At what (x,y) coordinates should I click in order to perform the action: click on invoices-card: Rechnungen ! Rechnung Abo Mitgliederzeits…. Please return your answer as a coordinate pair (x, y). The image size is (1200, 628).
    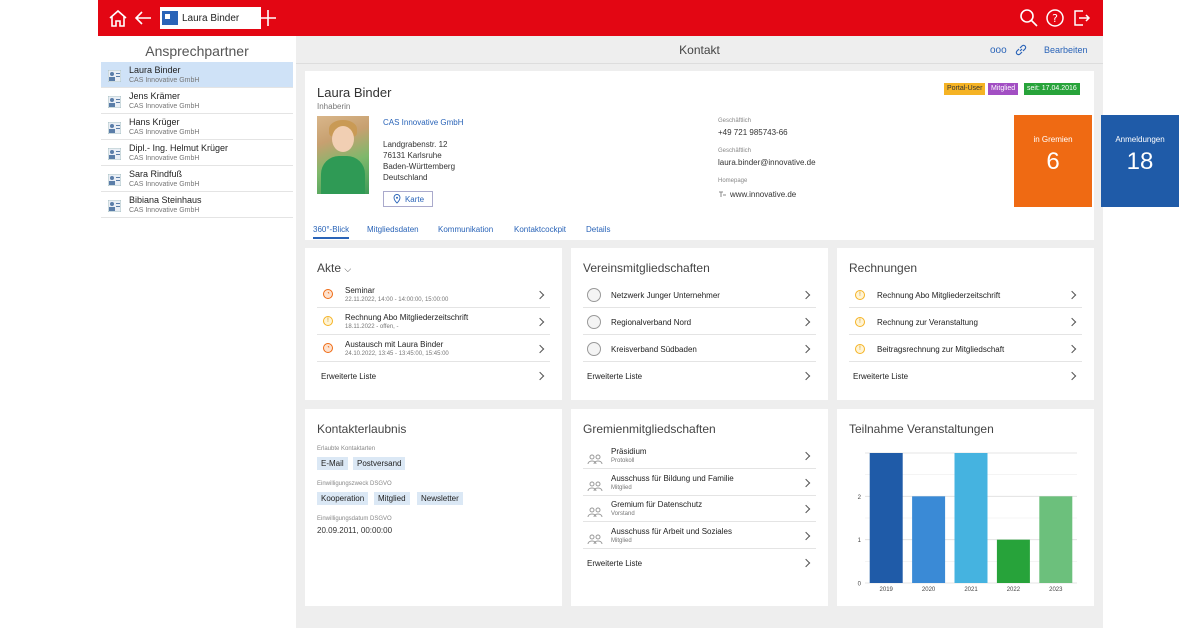
    Looking at the image, I should click on (965, 324).